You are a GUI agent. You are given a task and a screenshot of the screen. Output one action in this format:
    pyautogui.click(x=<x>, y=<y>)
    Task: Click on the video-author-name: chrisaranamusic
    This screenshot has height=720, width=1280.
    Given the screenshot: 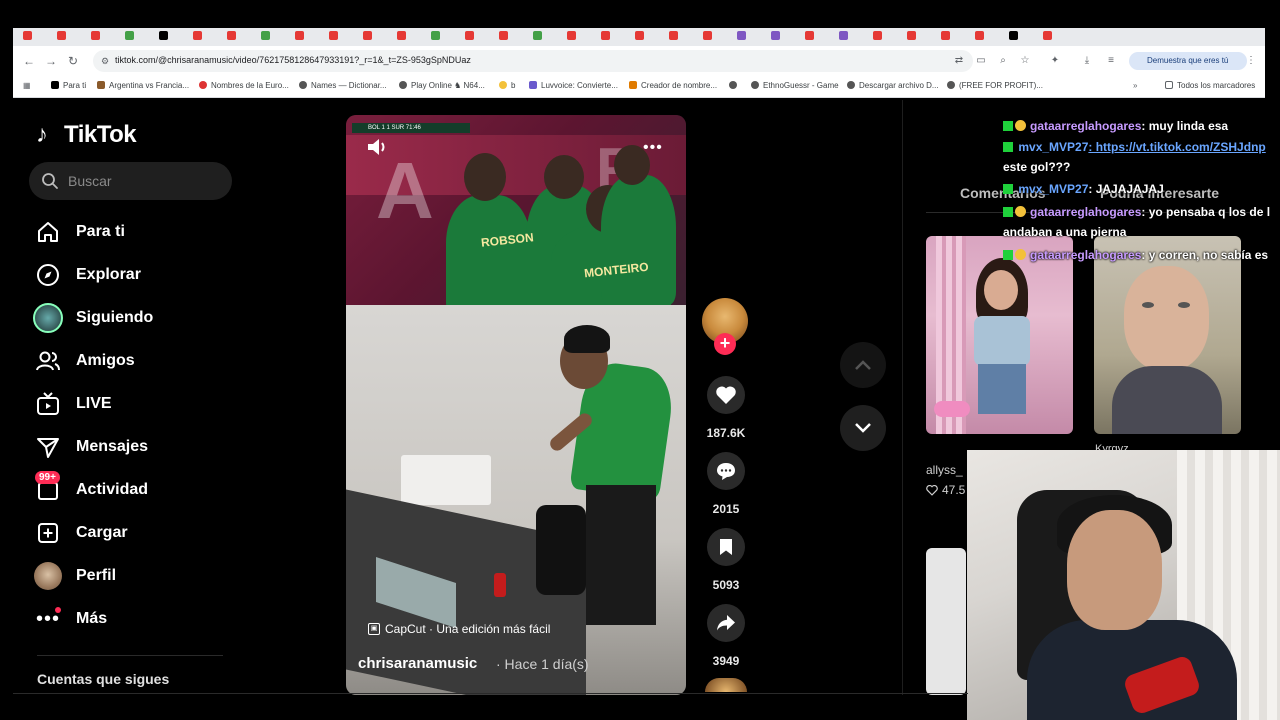 What is the action you would take?
    pyautogui.click(x=417, y=663)
    